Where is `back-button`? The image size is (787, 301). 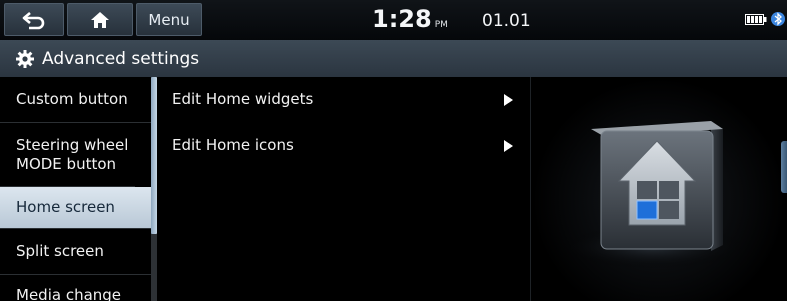
back-button is located at coordinates (34, 19).